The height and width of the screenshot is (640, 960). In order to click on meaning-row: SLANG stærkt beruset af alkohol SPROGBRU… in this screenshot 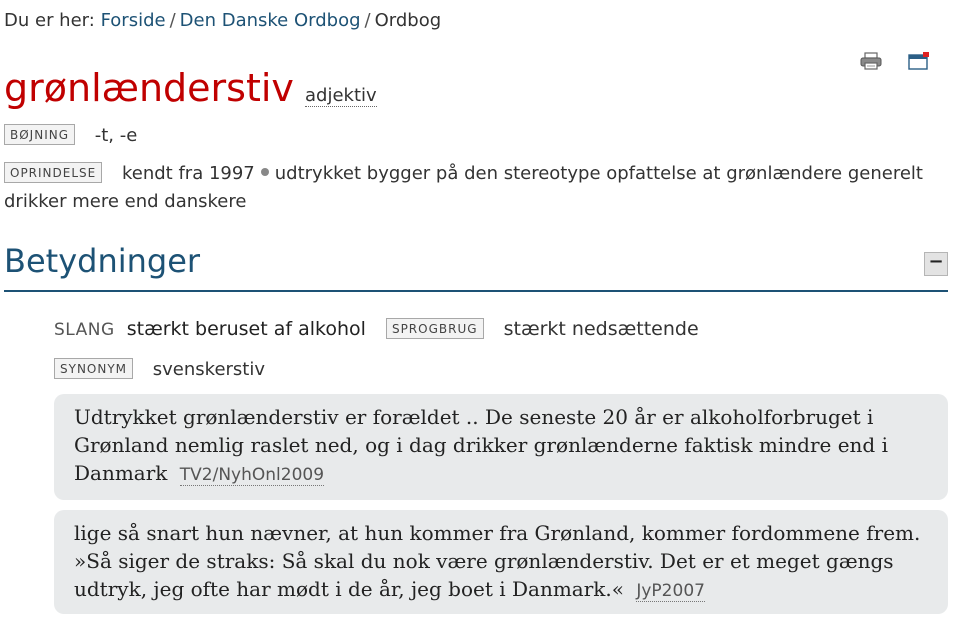, I will do `click(376, 329)`.